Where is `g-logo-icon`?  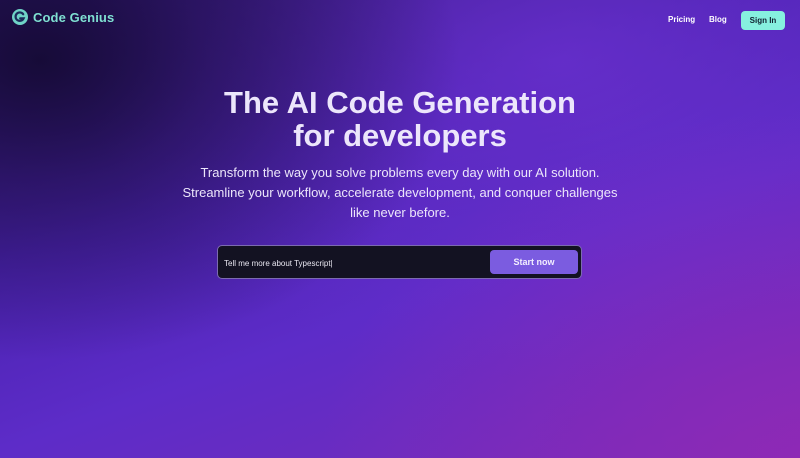 g-logo-icon is located at coordinates (20, 17).